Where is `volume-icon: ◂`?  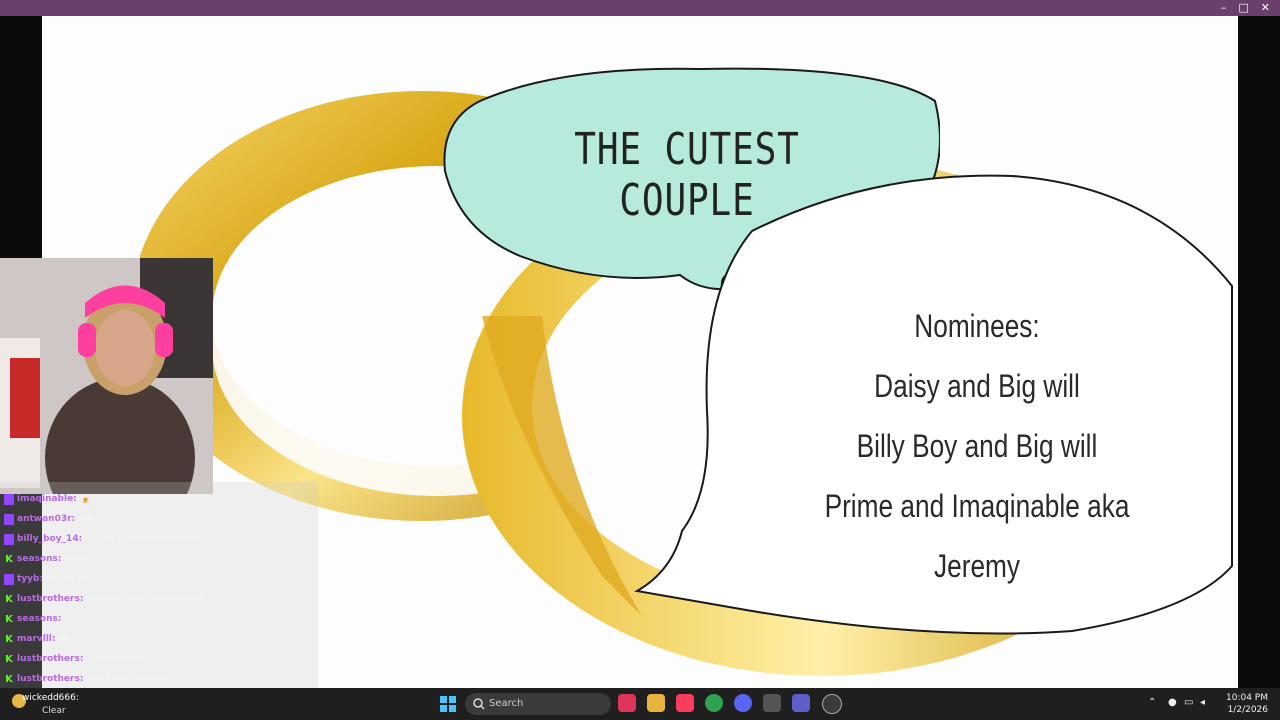
volume-icon: ◂ is located at coordinates (1202, 702).